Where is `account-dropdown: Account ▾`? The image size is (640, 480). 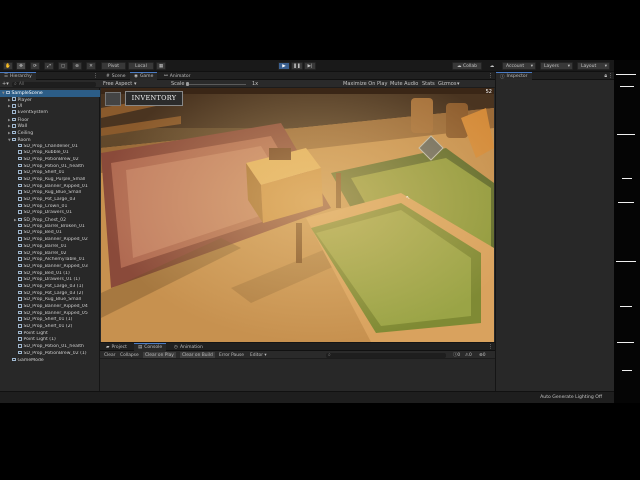 account-dropdown: Account ▾ is located at coordinates (519, 66).